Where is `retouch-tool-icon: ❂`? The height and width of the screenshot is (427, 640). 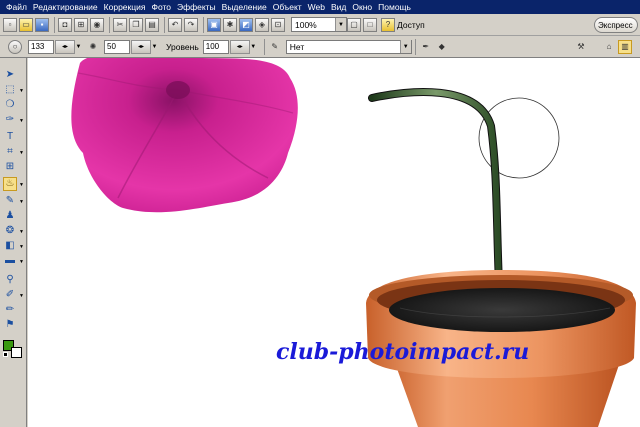 retouch-tool-icon: ❂ is located at coordinates (10, 231).